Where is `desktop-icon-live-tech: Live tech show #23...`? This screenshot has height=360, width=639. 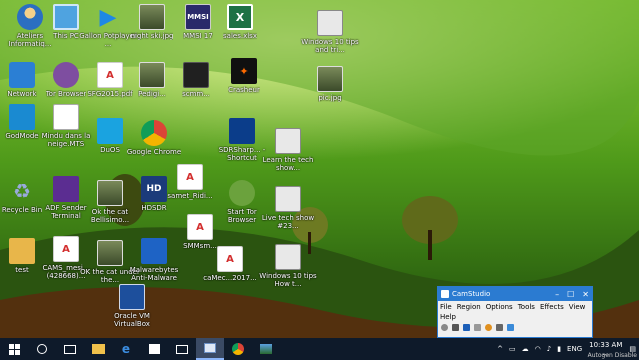 desktop-icon-live-tech: Live tech show #23... is located at coordinates (288, 208).